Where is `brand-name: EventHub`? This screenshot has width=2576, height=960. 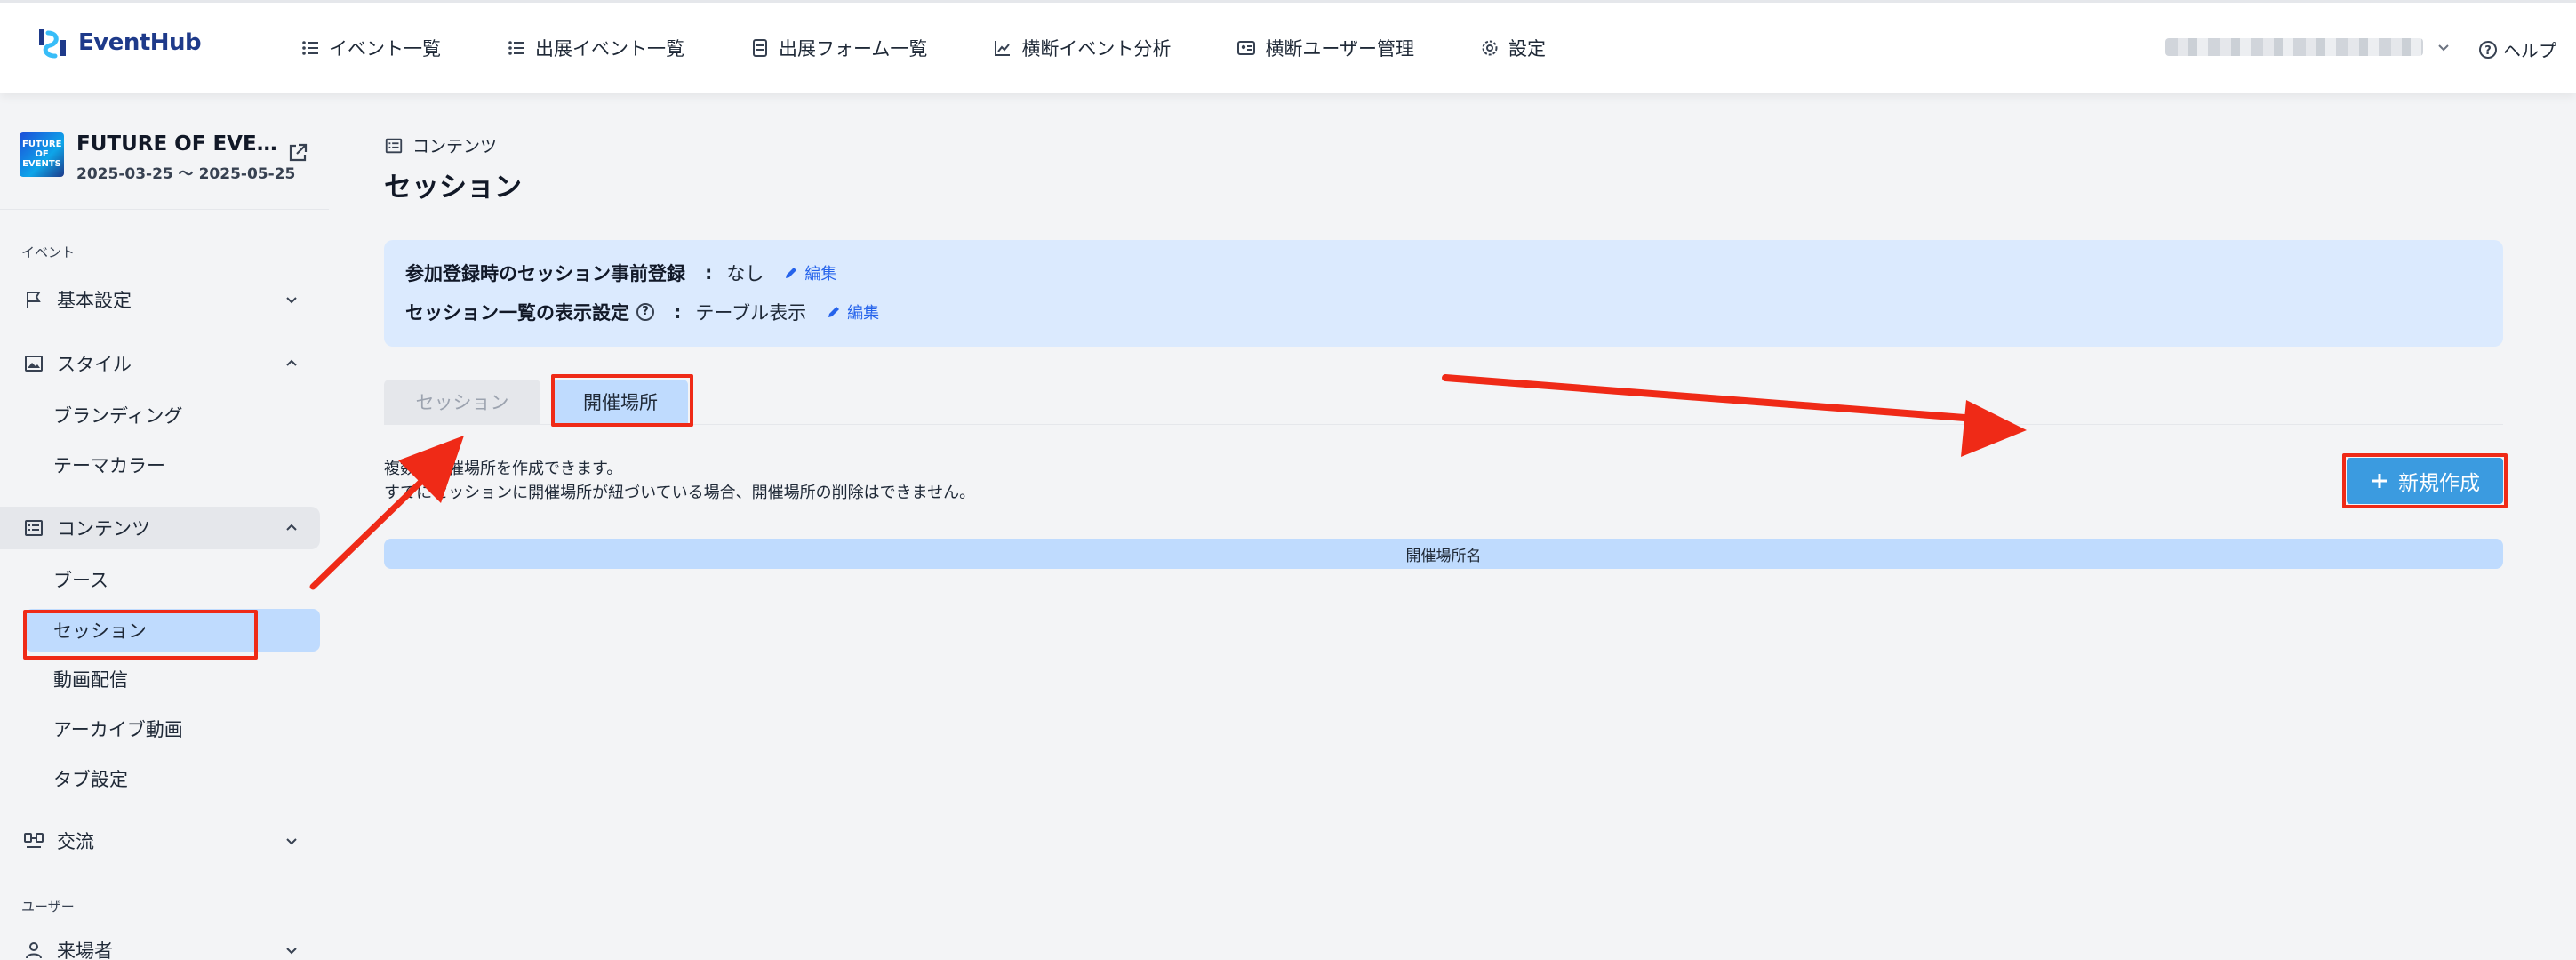
brand-name: EventHub is located at coordinates (140, 42).